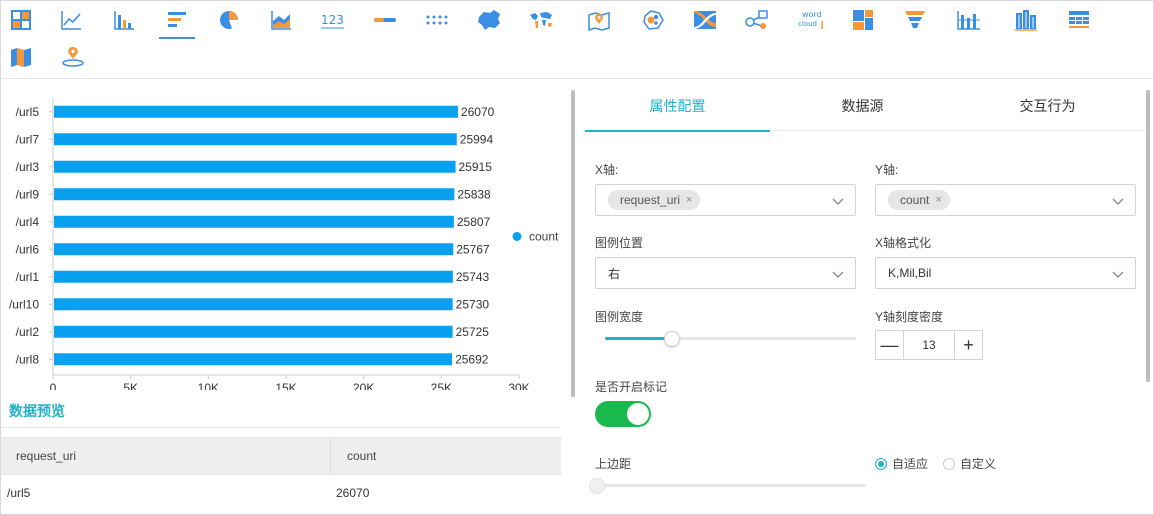 Image resolution: width=1154 pixels, height=515 pixels. What do you see at coordinates (478, 112) in the screenshot?
I see `data-label: 26070` at bounding box center [478, 112].